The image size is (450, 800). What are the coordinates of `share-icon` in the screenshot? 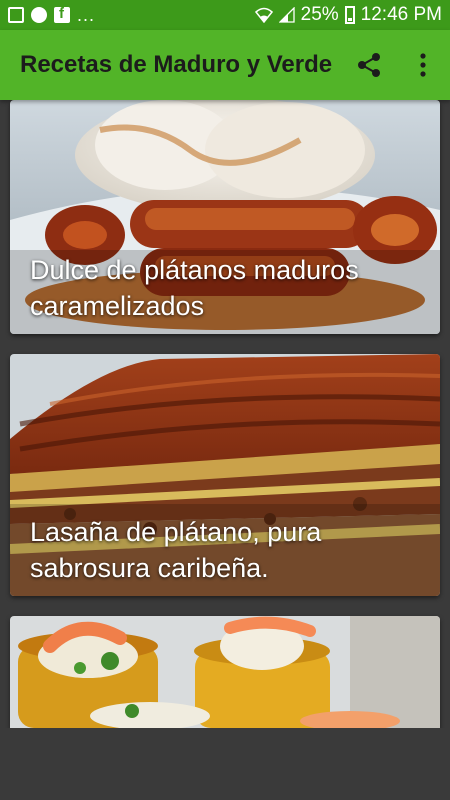 It's located at (369, 65).